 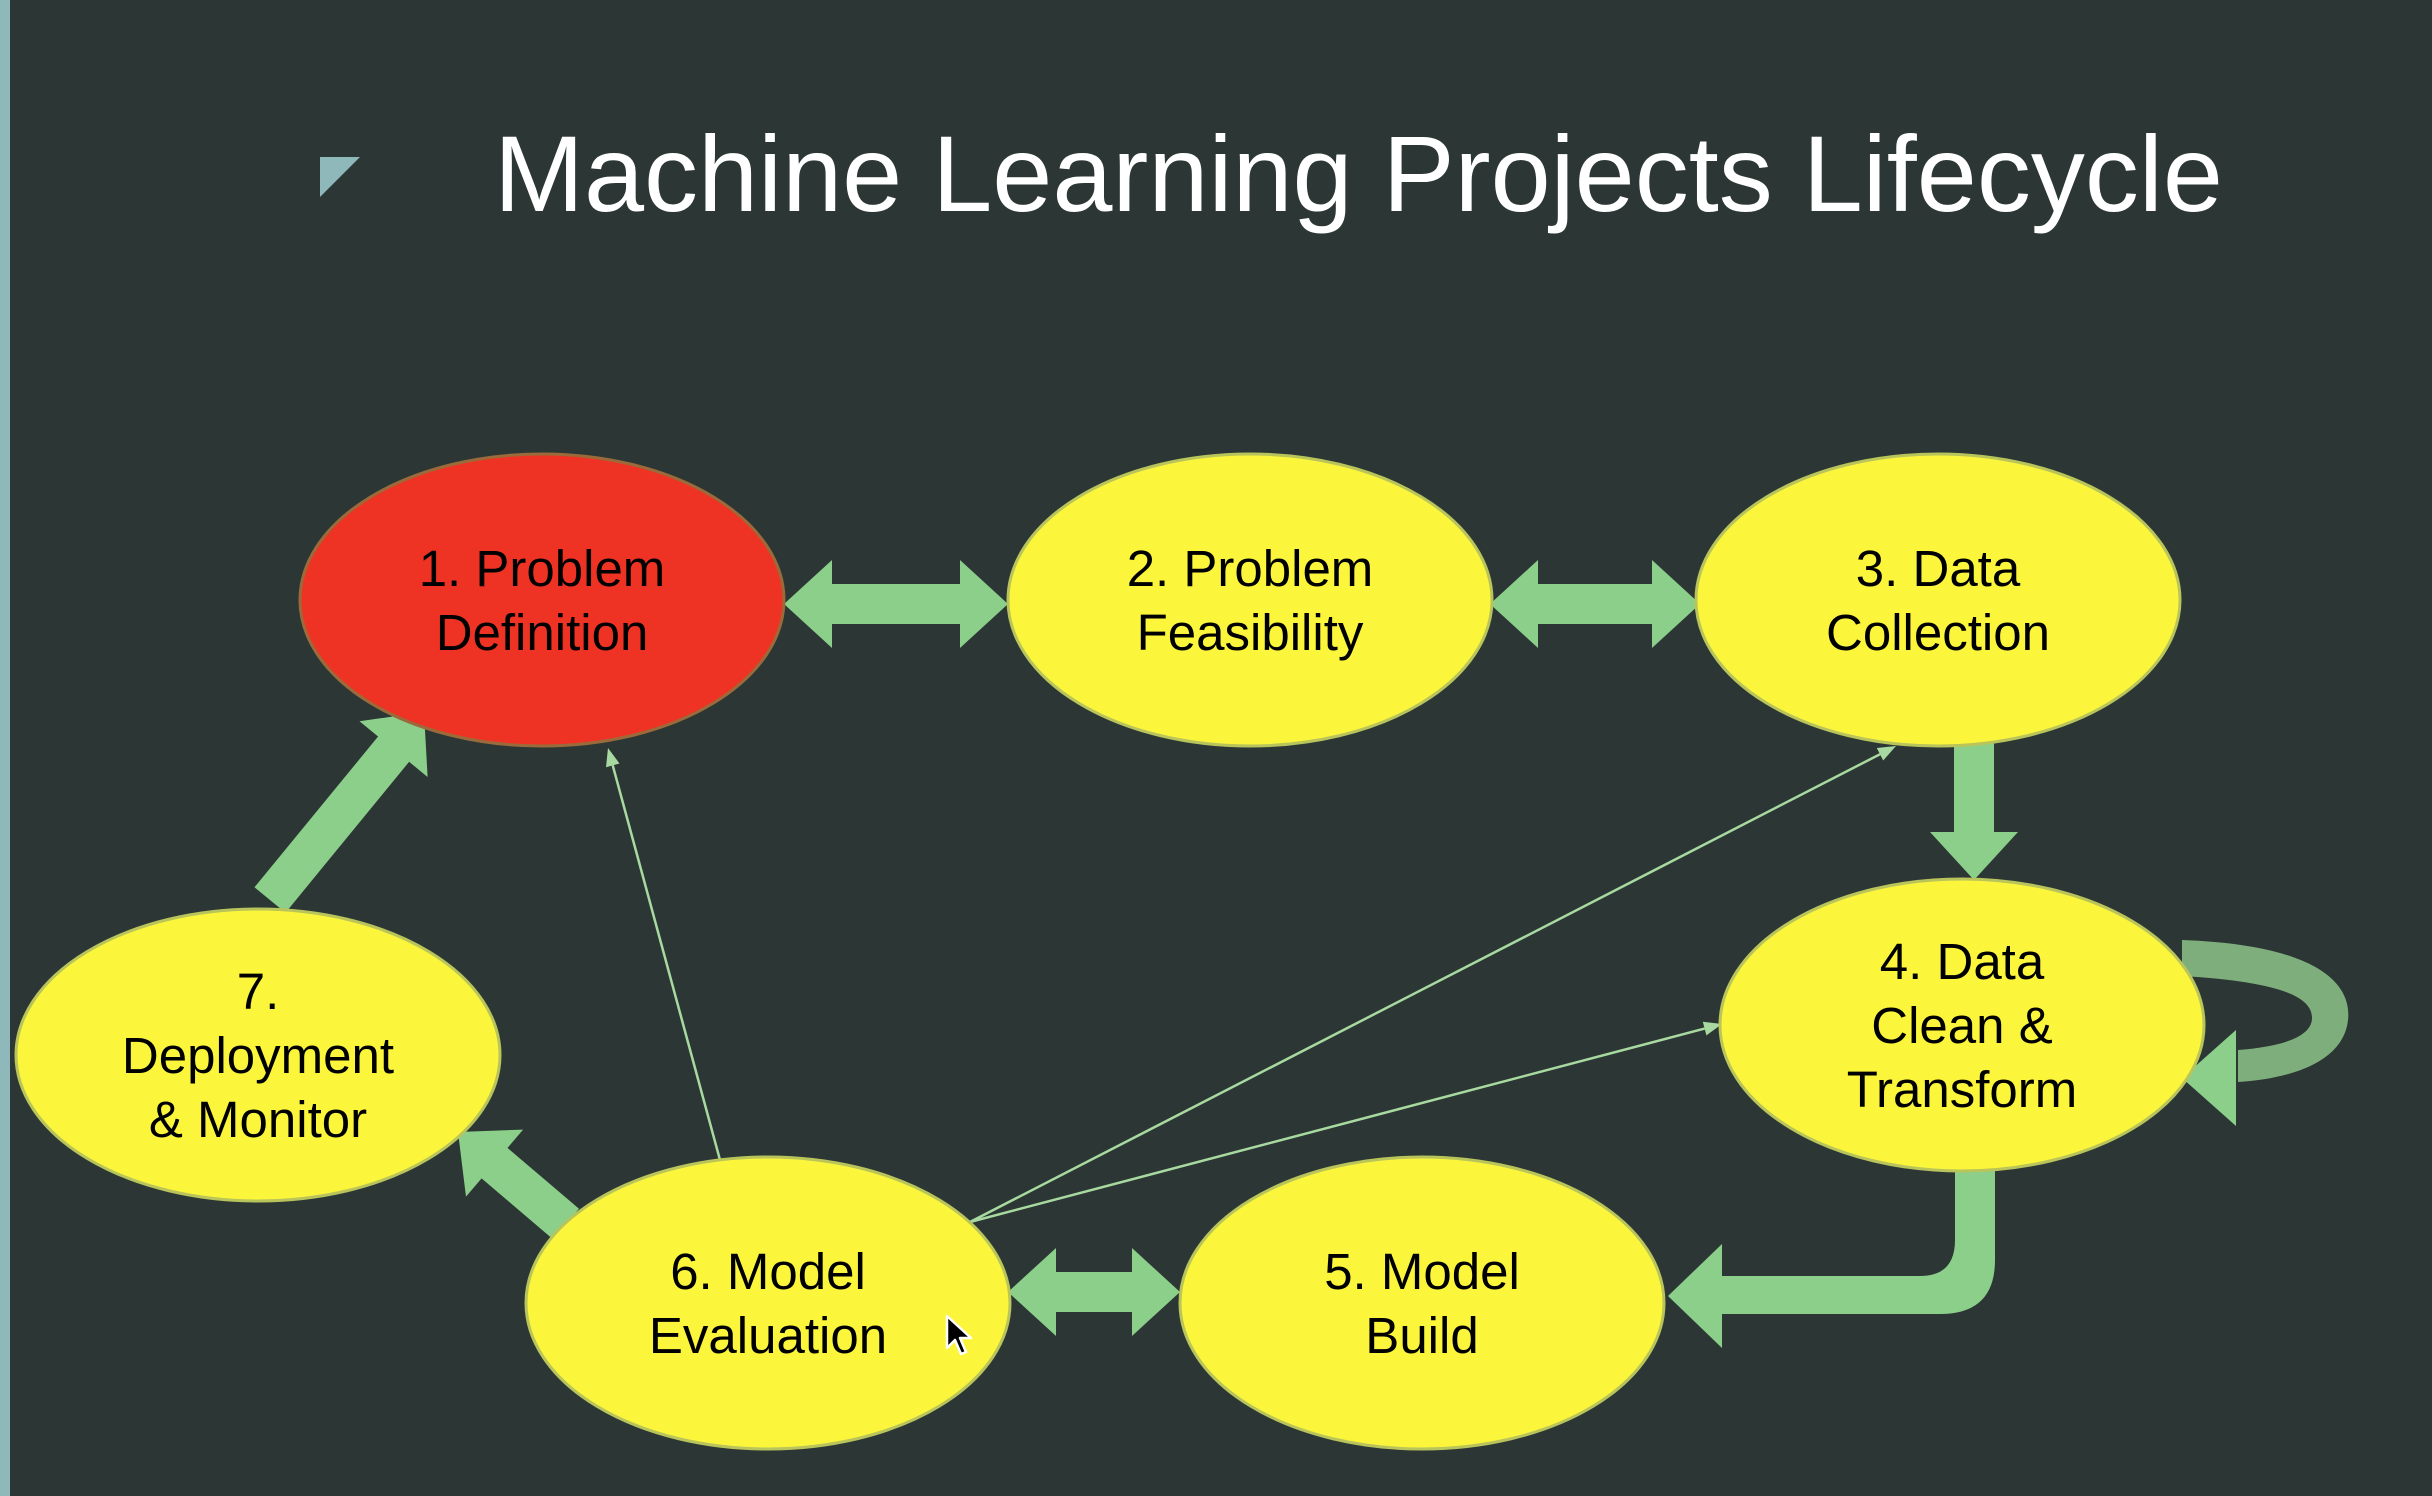 I want to click on stage-label-line: 6. Model, so click(x=768, y=1271).